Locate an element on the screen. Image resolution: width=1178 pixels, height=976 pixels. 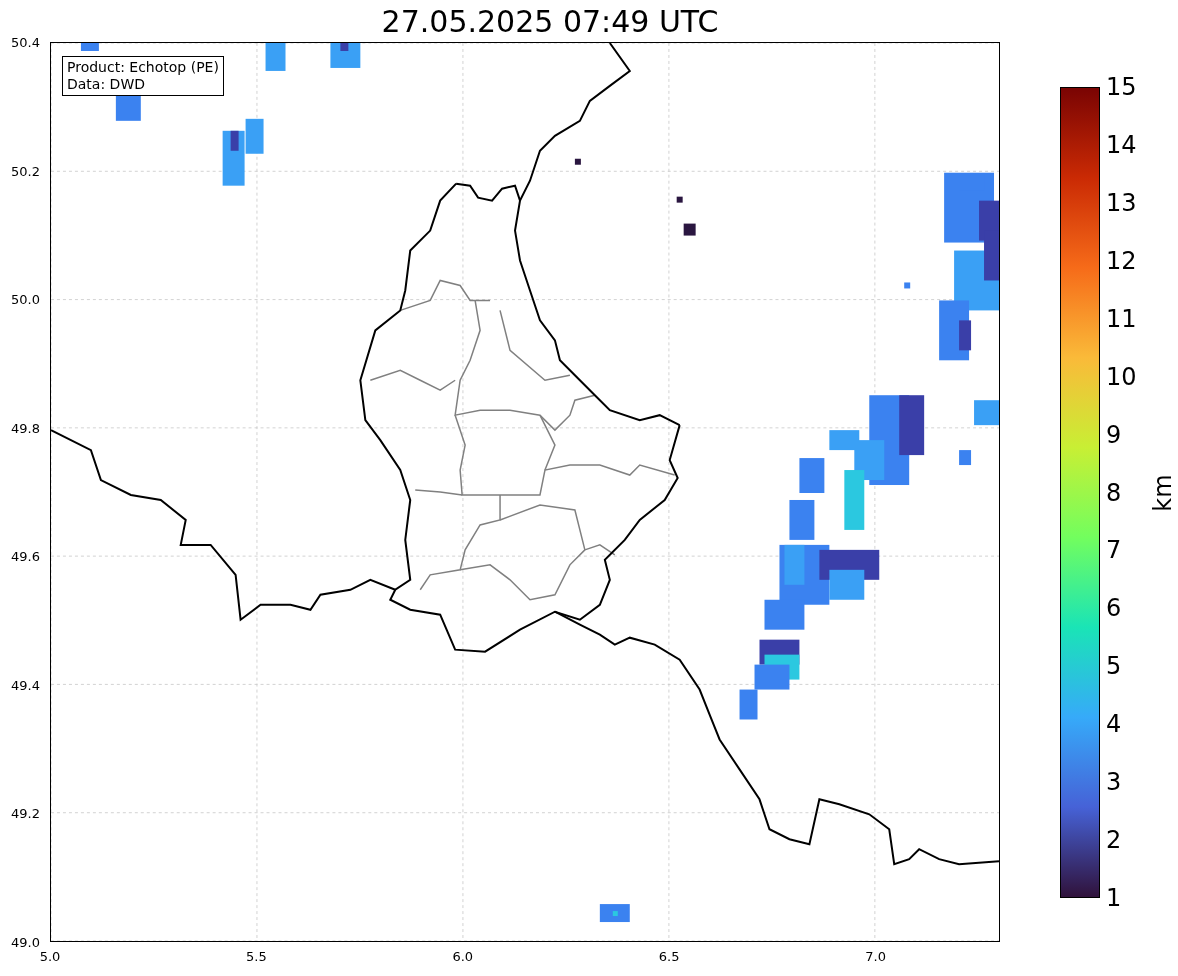
axis-tick-label: 7.0 is located at coordinates (875, 956).